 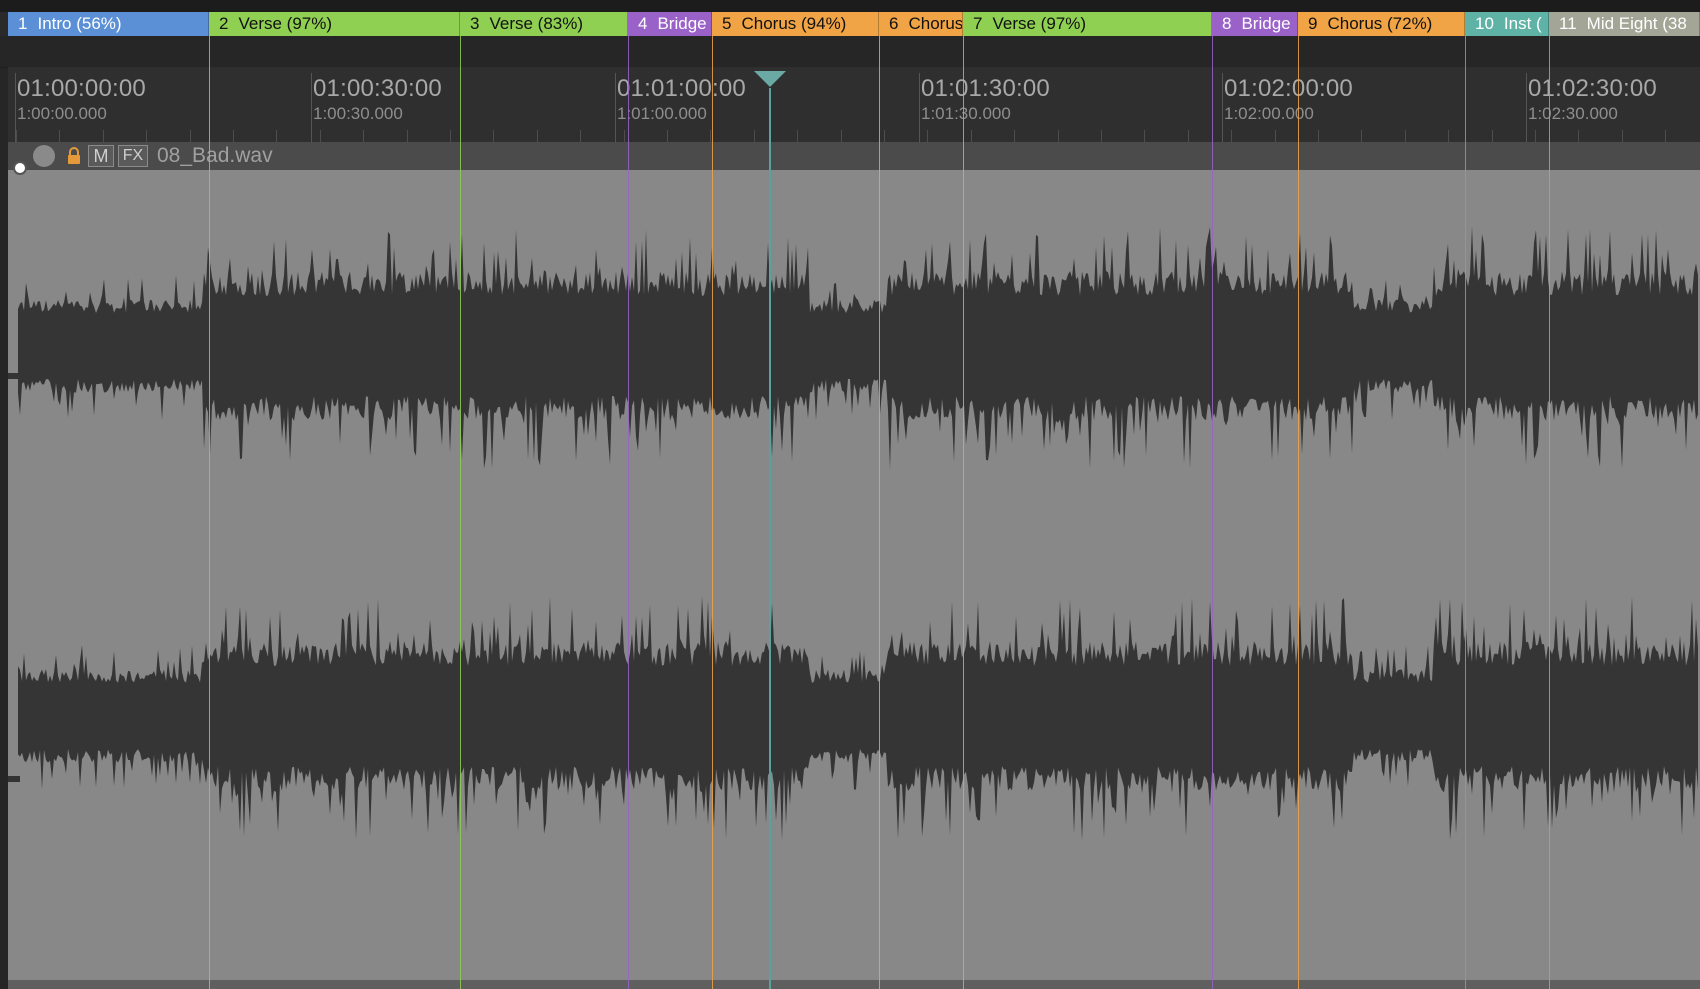 What do you see at coordinates (770, 538) in the screenshot?
I see `playhead-line` at bounding box center [770, 538].